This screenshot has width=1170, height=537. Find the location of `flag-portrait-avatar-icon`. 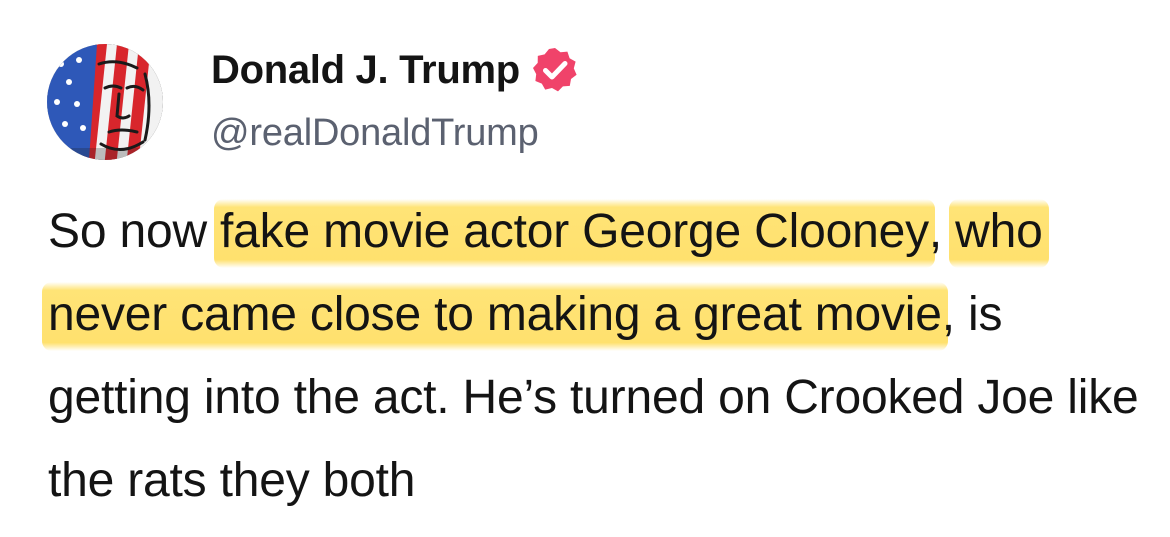

flag-portrait-avatar-icon is located at coordinates (105, 102).